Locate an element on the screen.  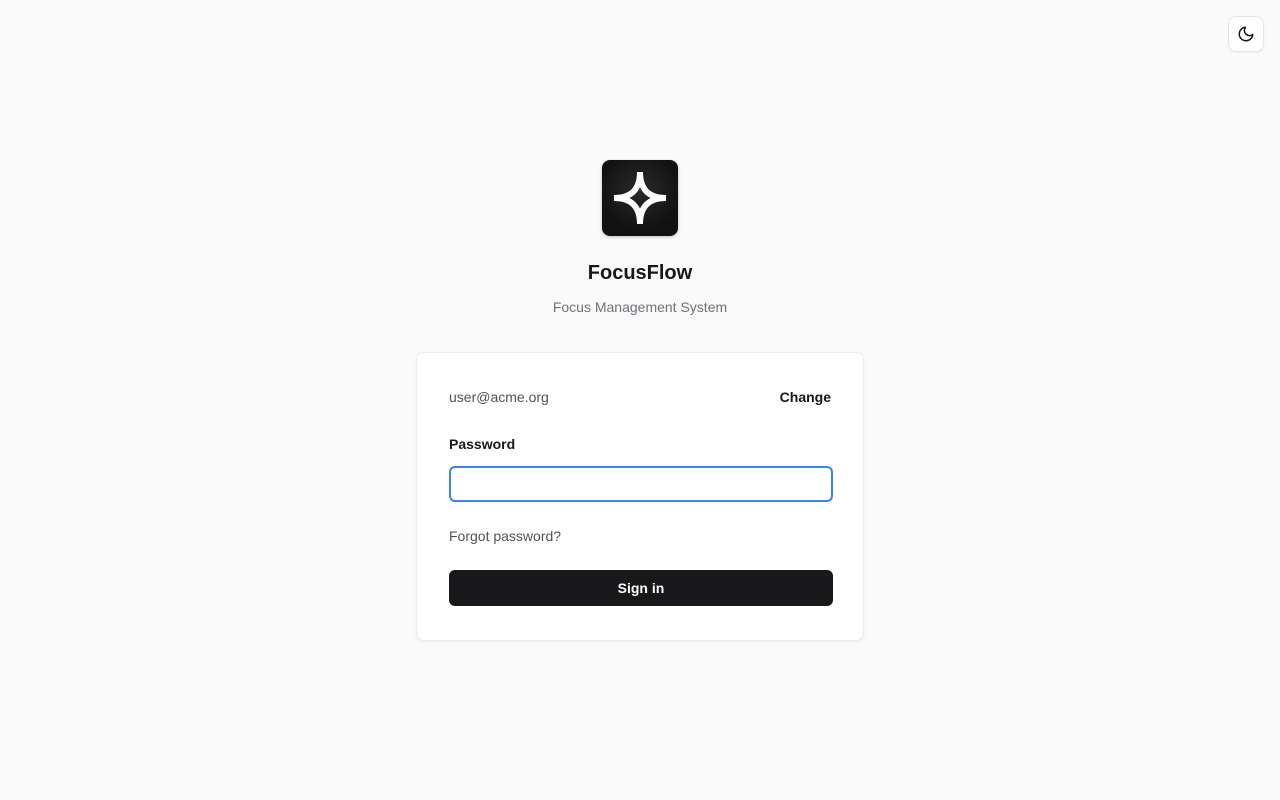
password-input is located at coordinates (641, 484).